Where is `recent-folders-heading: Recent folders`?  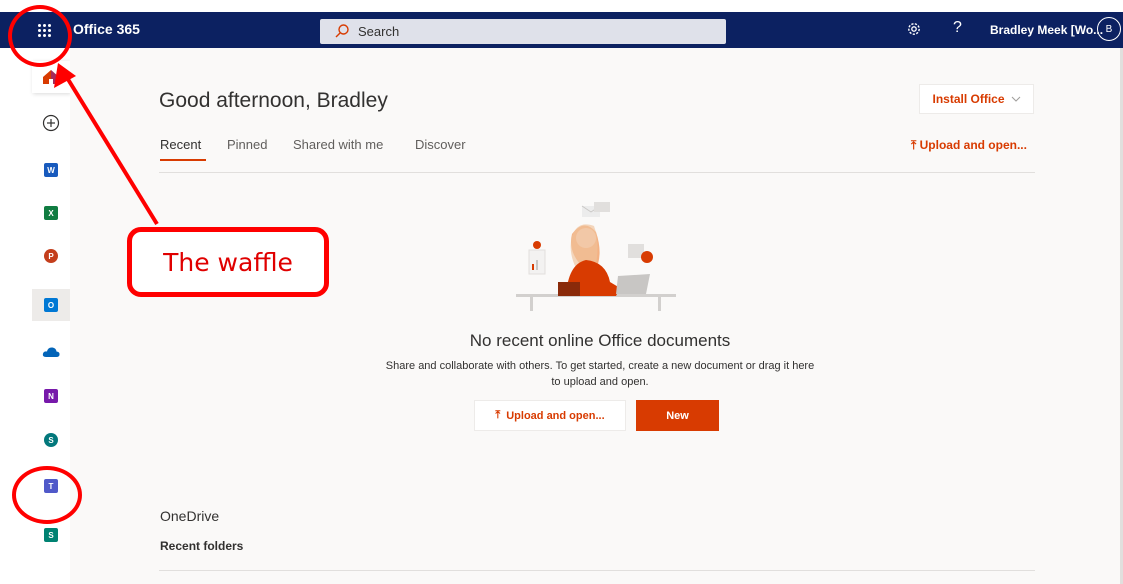
recent-folders-heading: Recent folders is located at coordinates (202, 546).